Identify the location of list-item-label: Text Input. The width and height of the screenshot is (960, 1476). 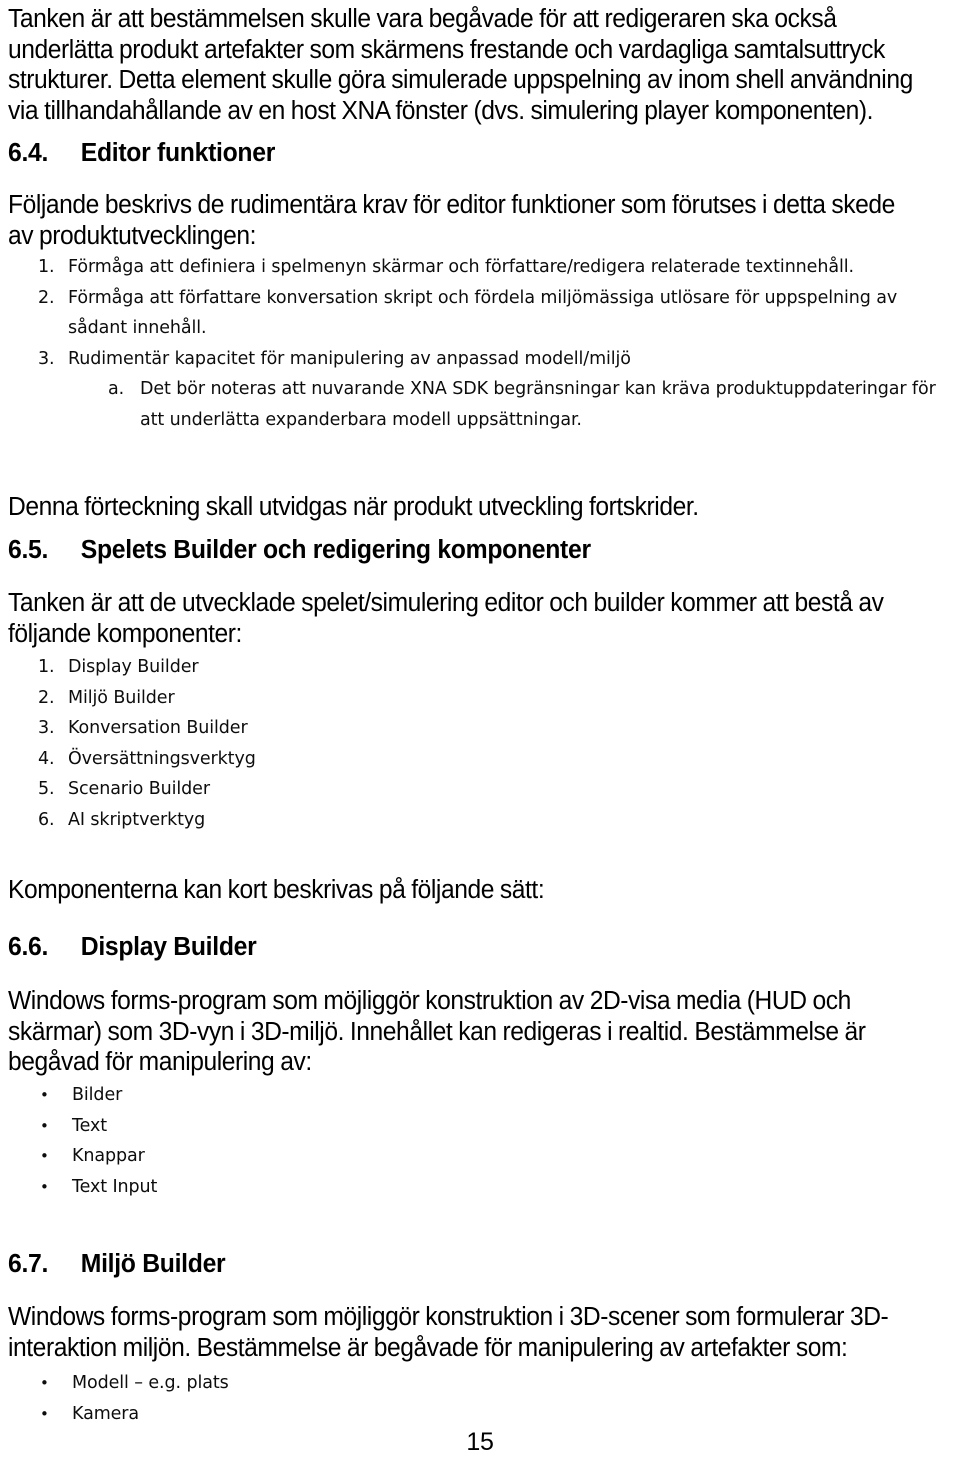
(115, 1186).